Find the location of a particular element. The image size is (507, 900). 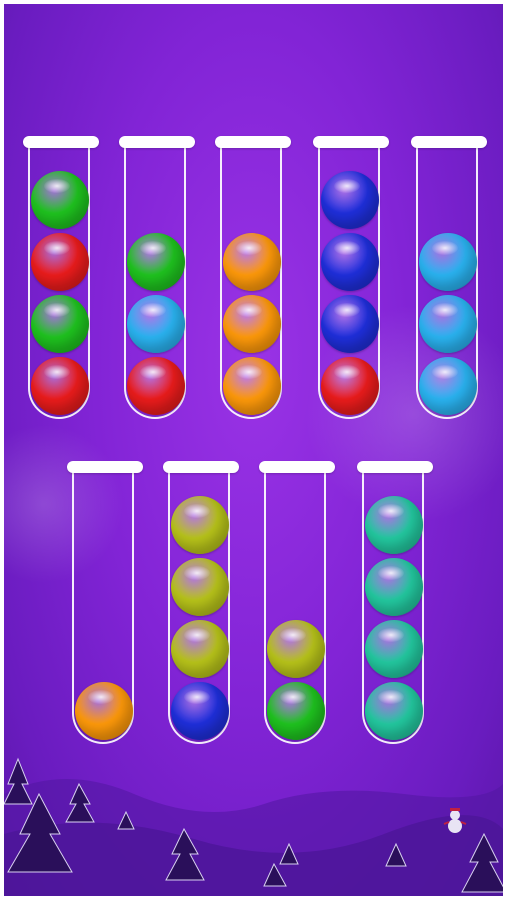

pine-trees is located at coordinates (253, 825).